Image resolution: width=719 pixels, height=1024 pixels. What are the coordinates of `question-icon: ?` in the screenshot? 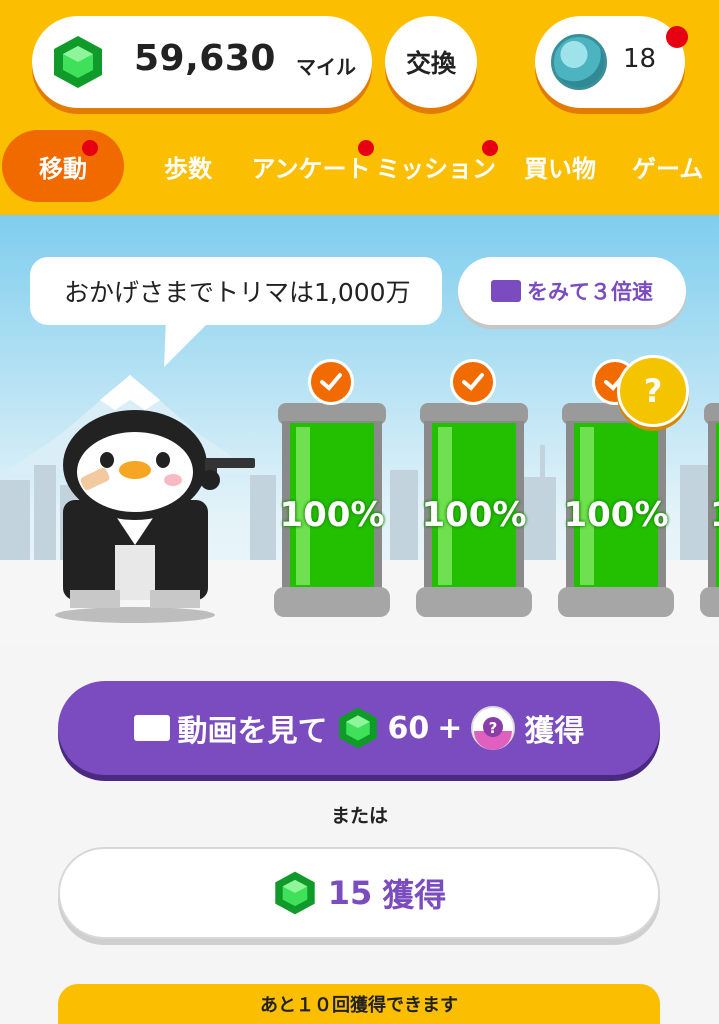 It's located at (653, 391).